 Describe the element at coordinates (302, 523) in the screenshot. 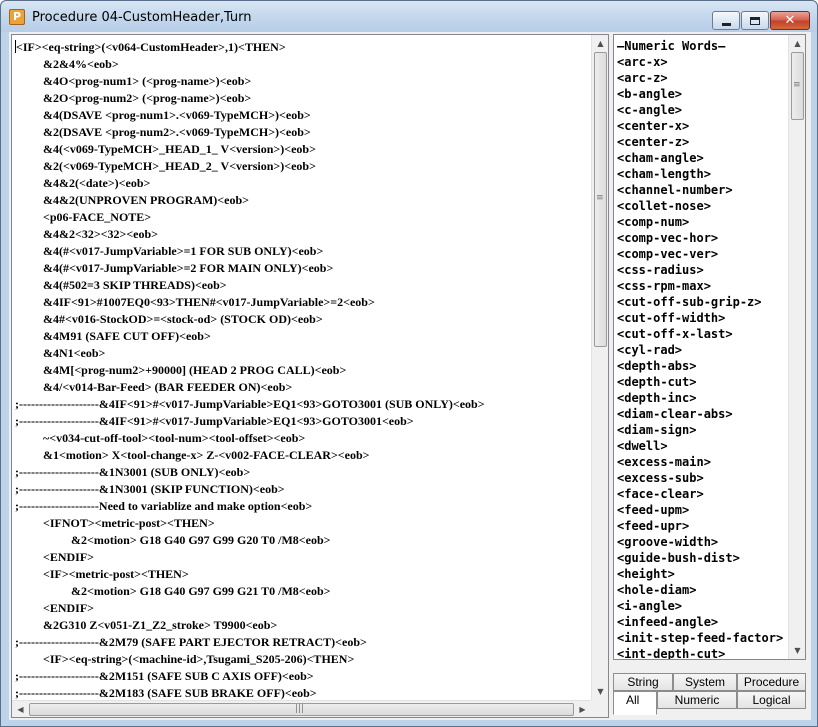

I see `code-line: <IFNOT><metric-post><THEN>` at that location.